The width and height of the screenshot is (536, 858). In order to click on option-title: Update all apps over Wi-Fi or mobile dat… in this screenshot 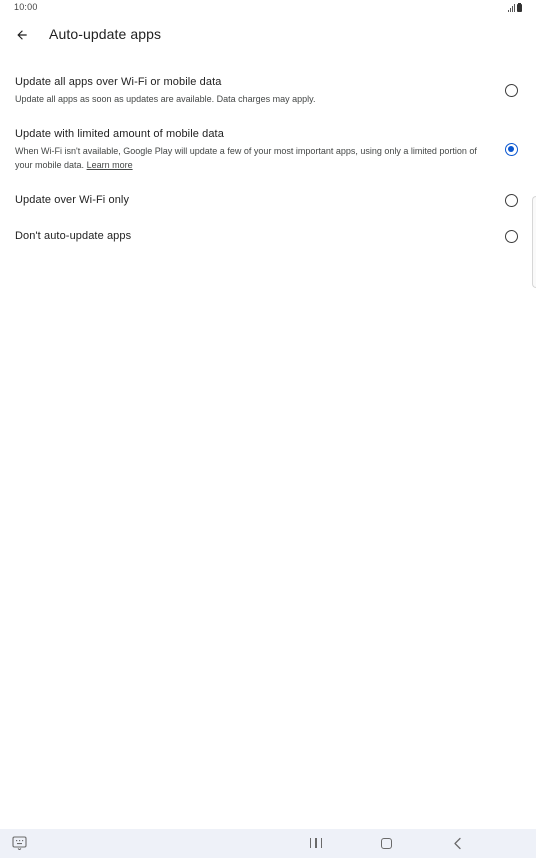, I will do `click(118, 82)`.